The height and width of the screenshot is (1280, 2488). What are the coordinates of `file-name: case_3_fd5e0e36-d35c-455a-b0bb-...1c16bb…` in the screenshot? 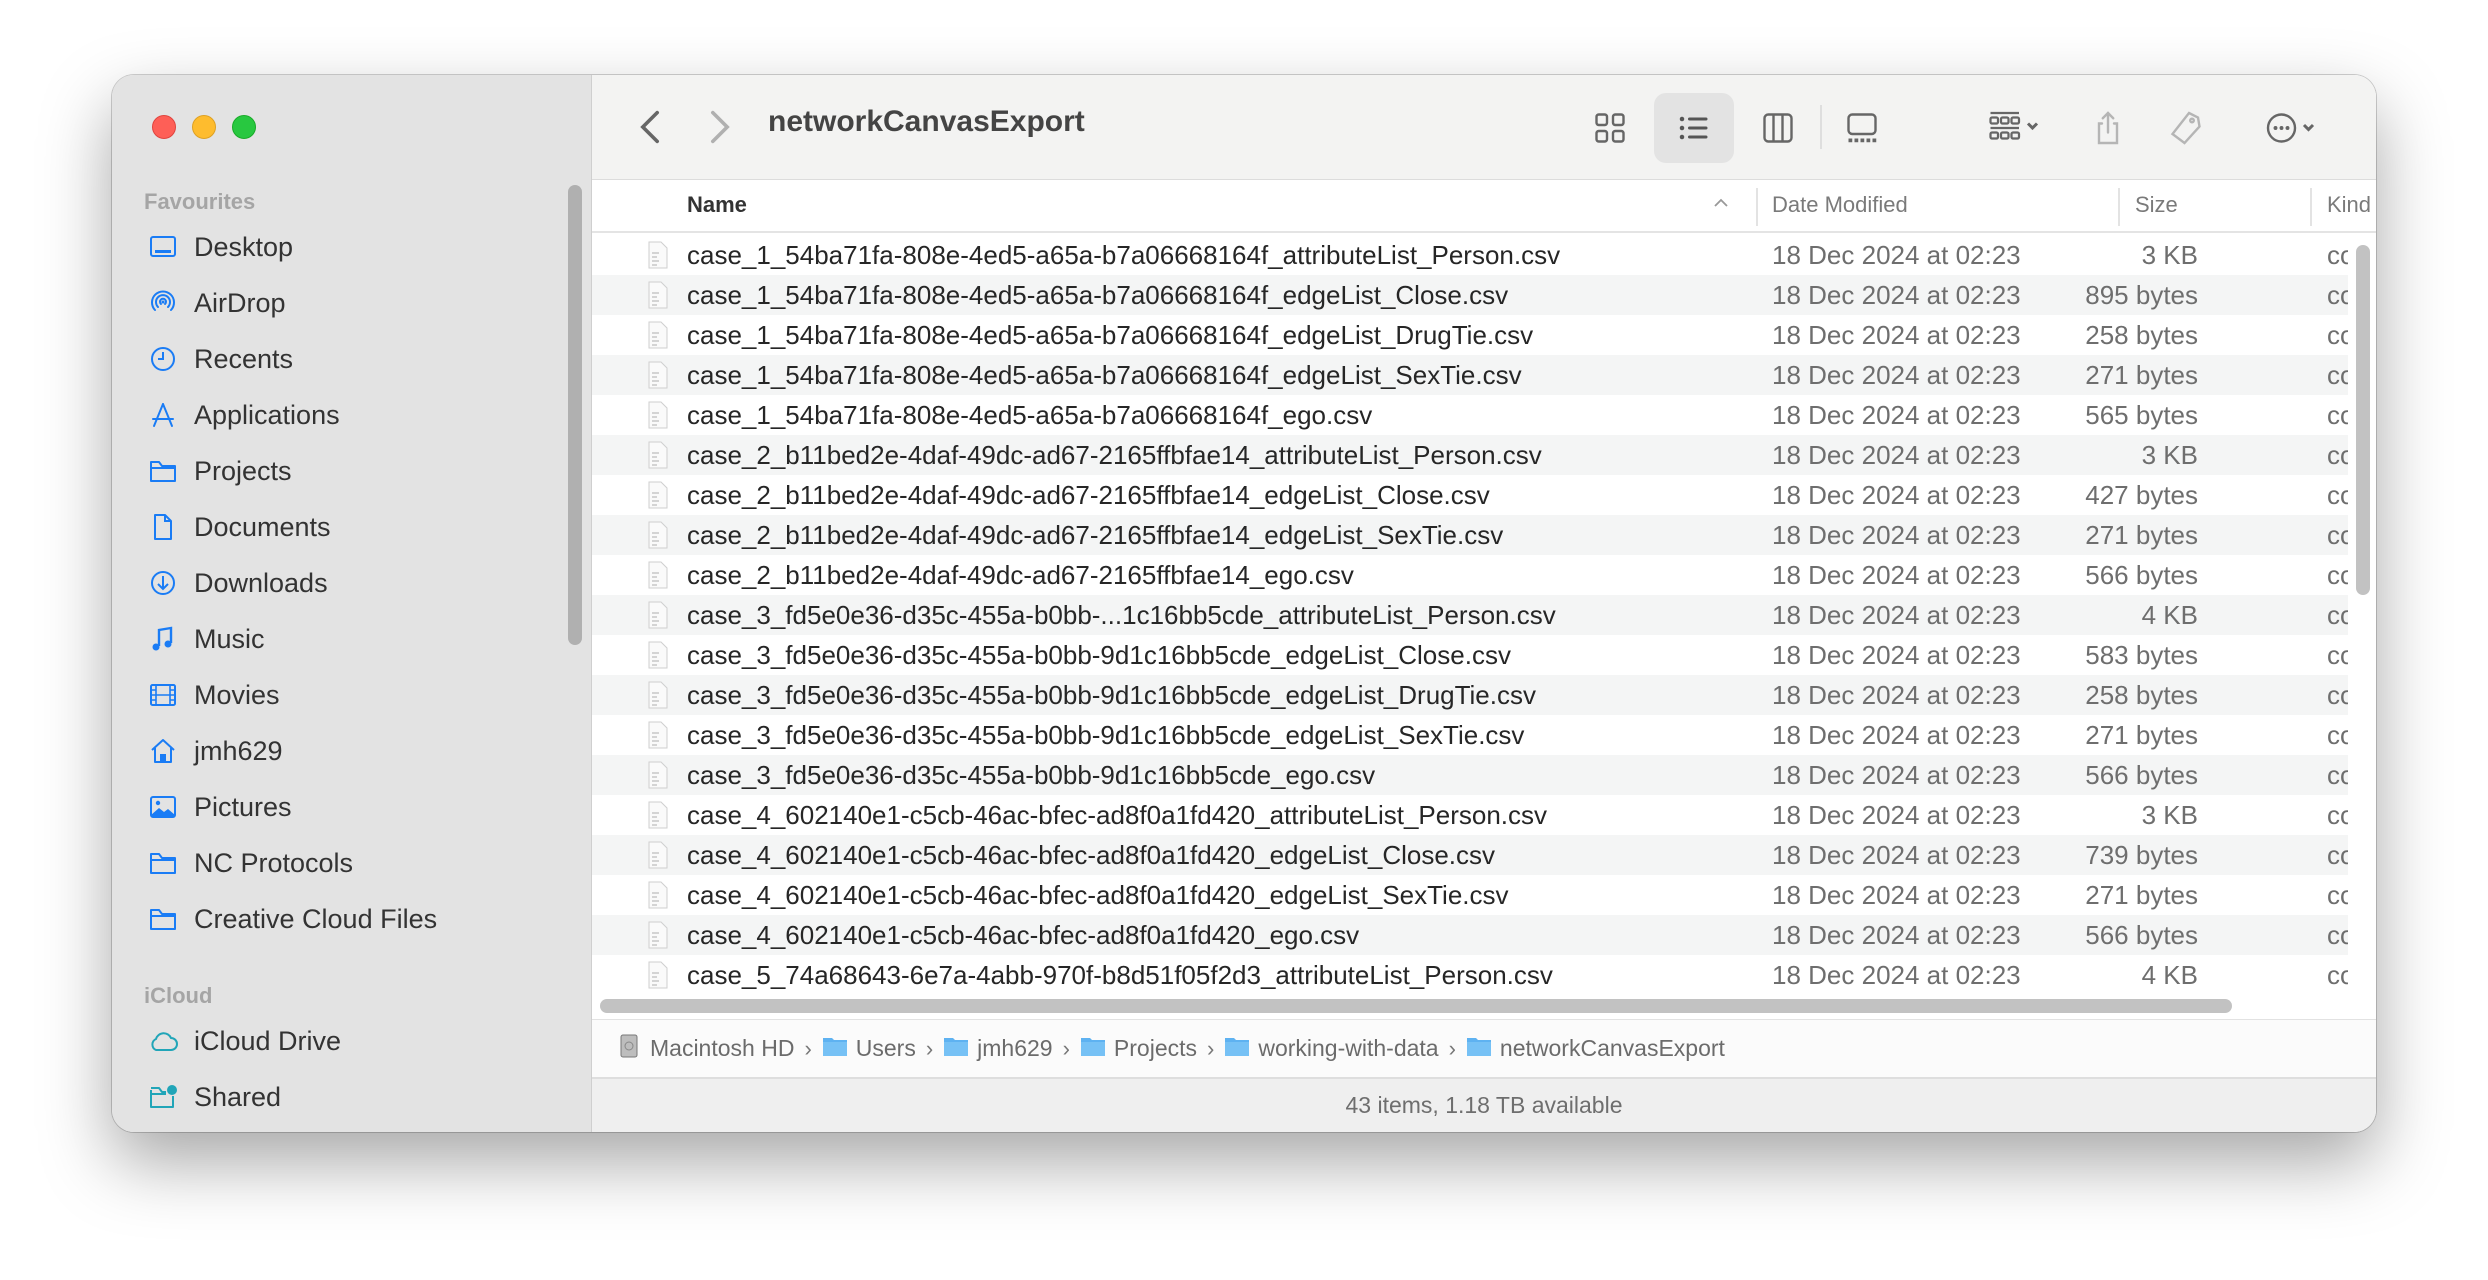 It's located at (1121, 614).